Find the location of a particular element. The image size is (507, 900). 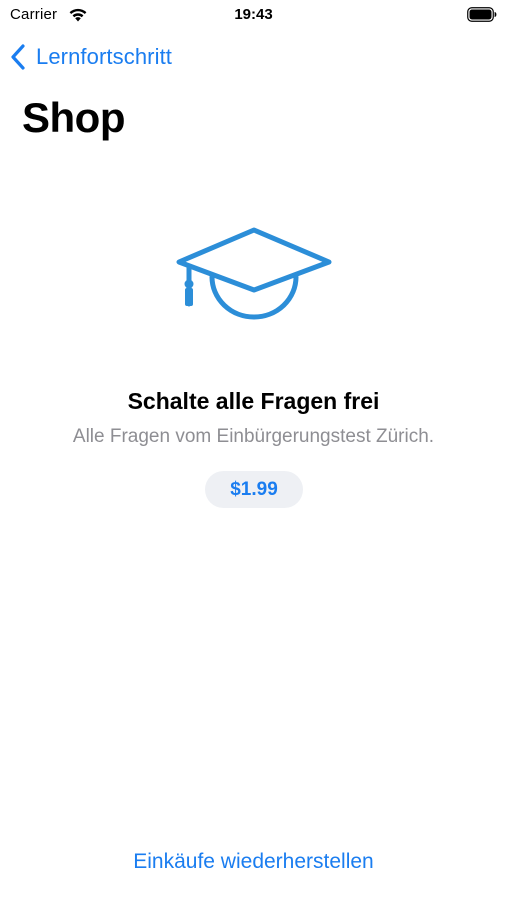

status-bar: Carrier 19:43 is located at coordinates (253, 16).